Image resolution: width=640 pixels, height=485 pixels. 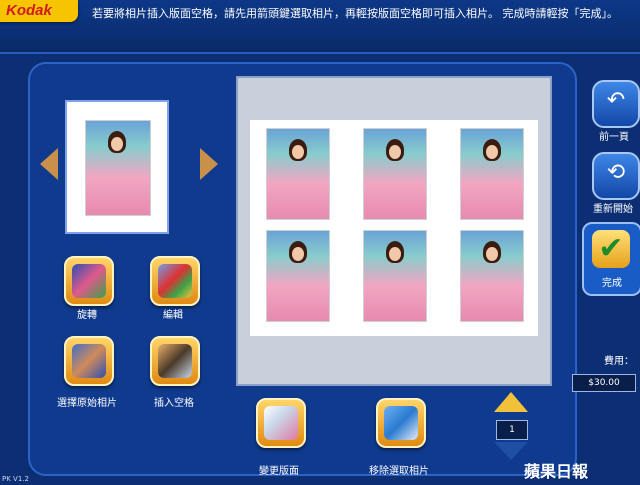 What do you see at coordinates (511, 402) in the screenshot?
I see `increase-arrow` at bounding box center [511, 402].